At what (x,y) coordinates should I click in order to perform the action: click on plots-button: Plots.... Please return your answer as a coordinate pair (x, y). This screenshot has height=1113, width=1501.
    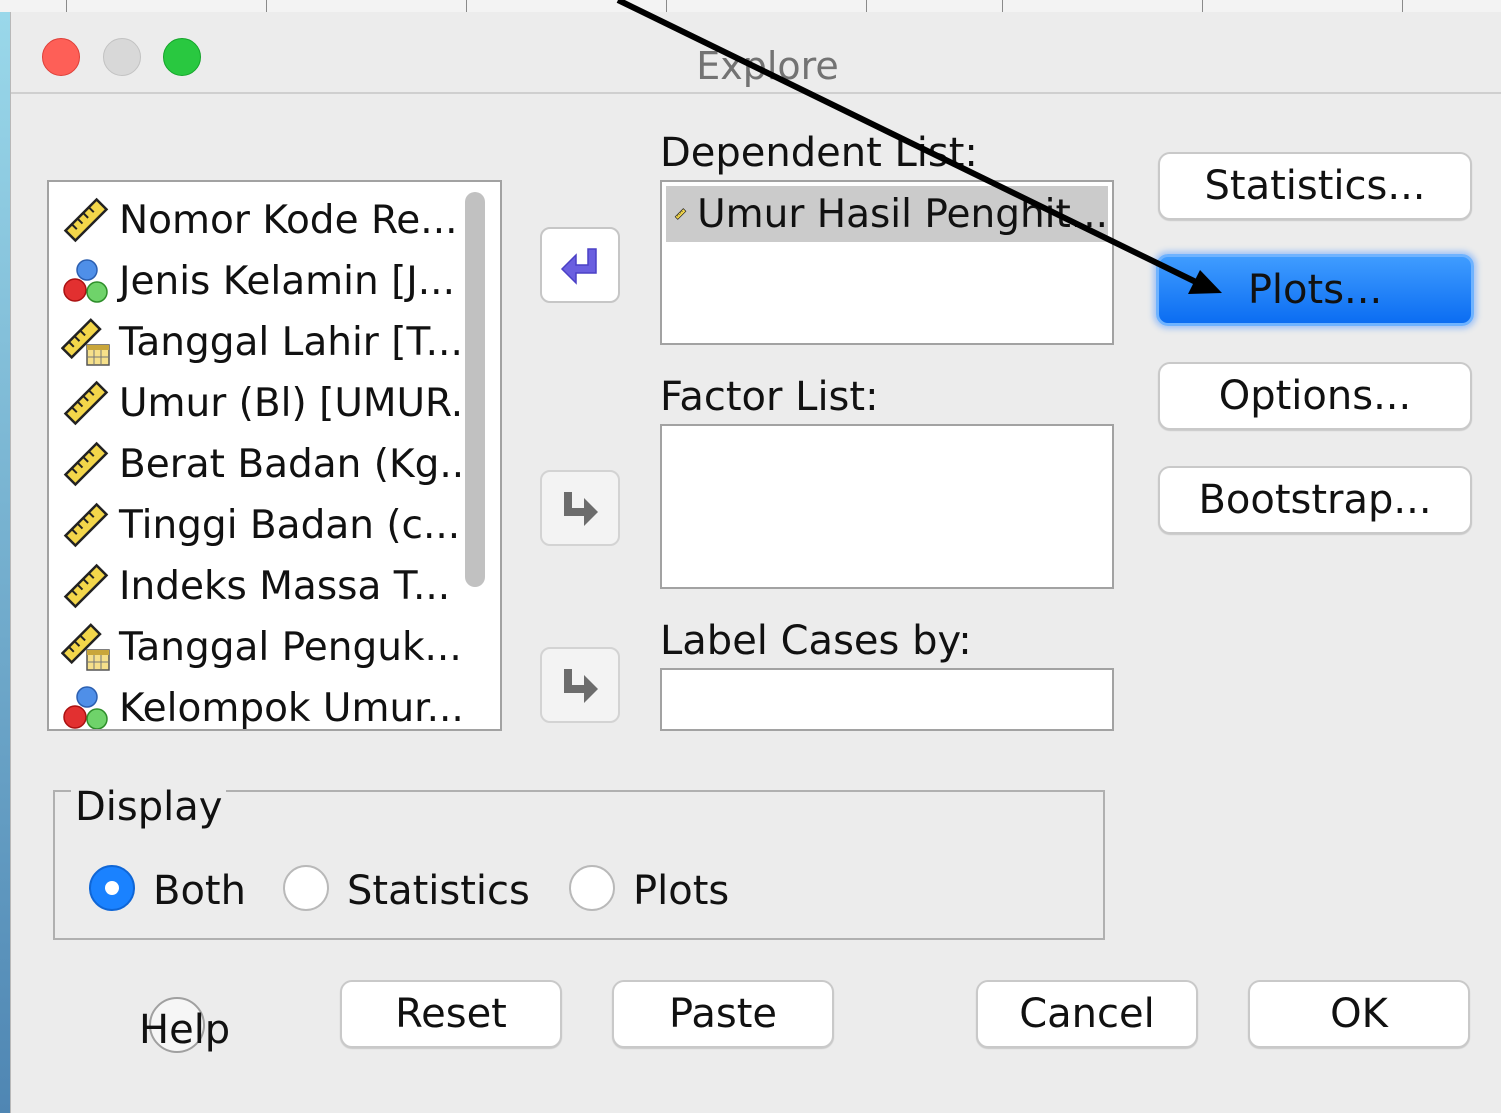
    Looking at the image, I should click on (1315, 290).